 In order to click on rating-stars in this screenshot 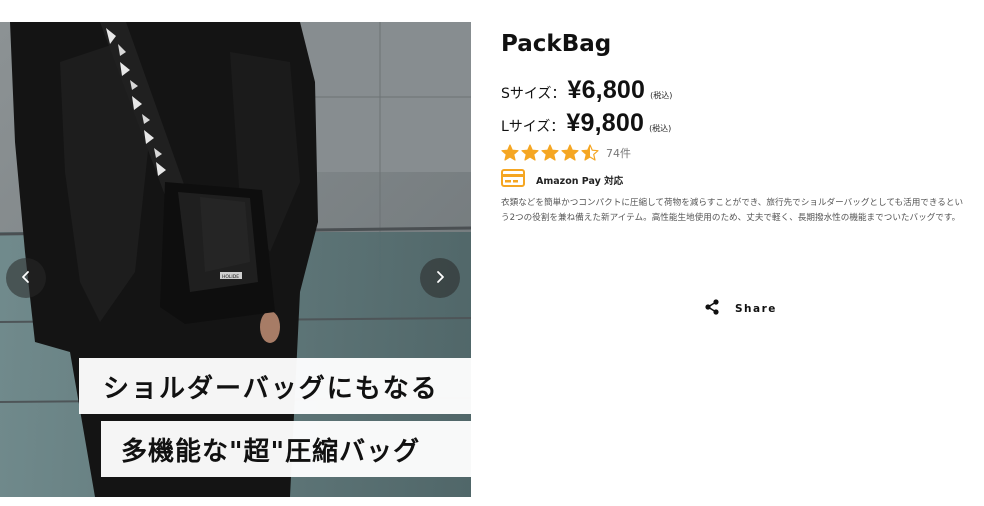, I will do `click(550, 153)`.